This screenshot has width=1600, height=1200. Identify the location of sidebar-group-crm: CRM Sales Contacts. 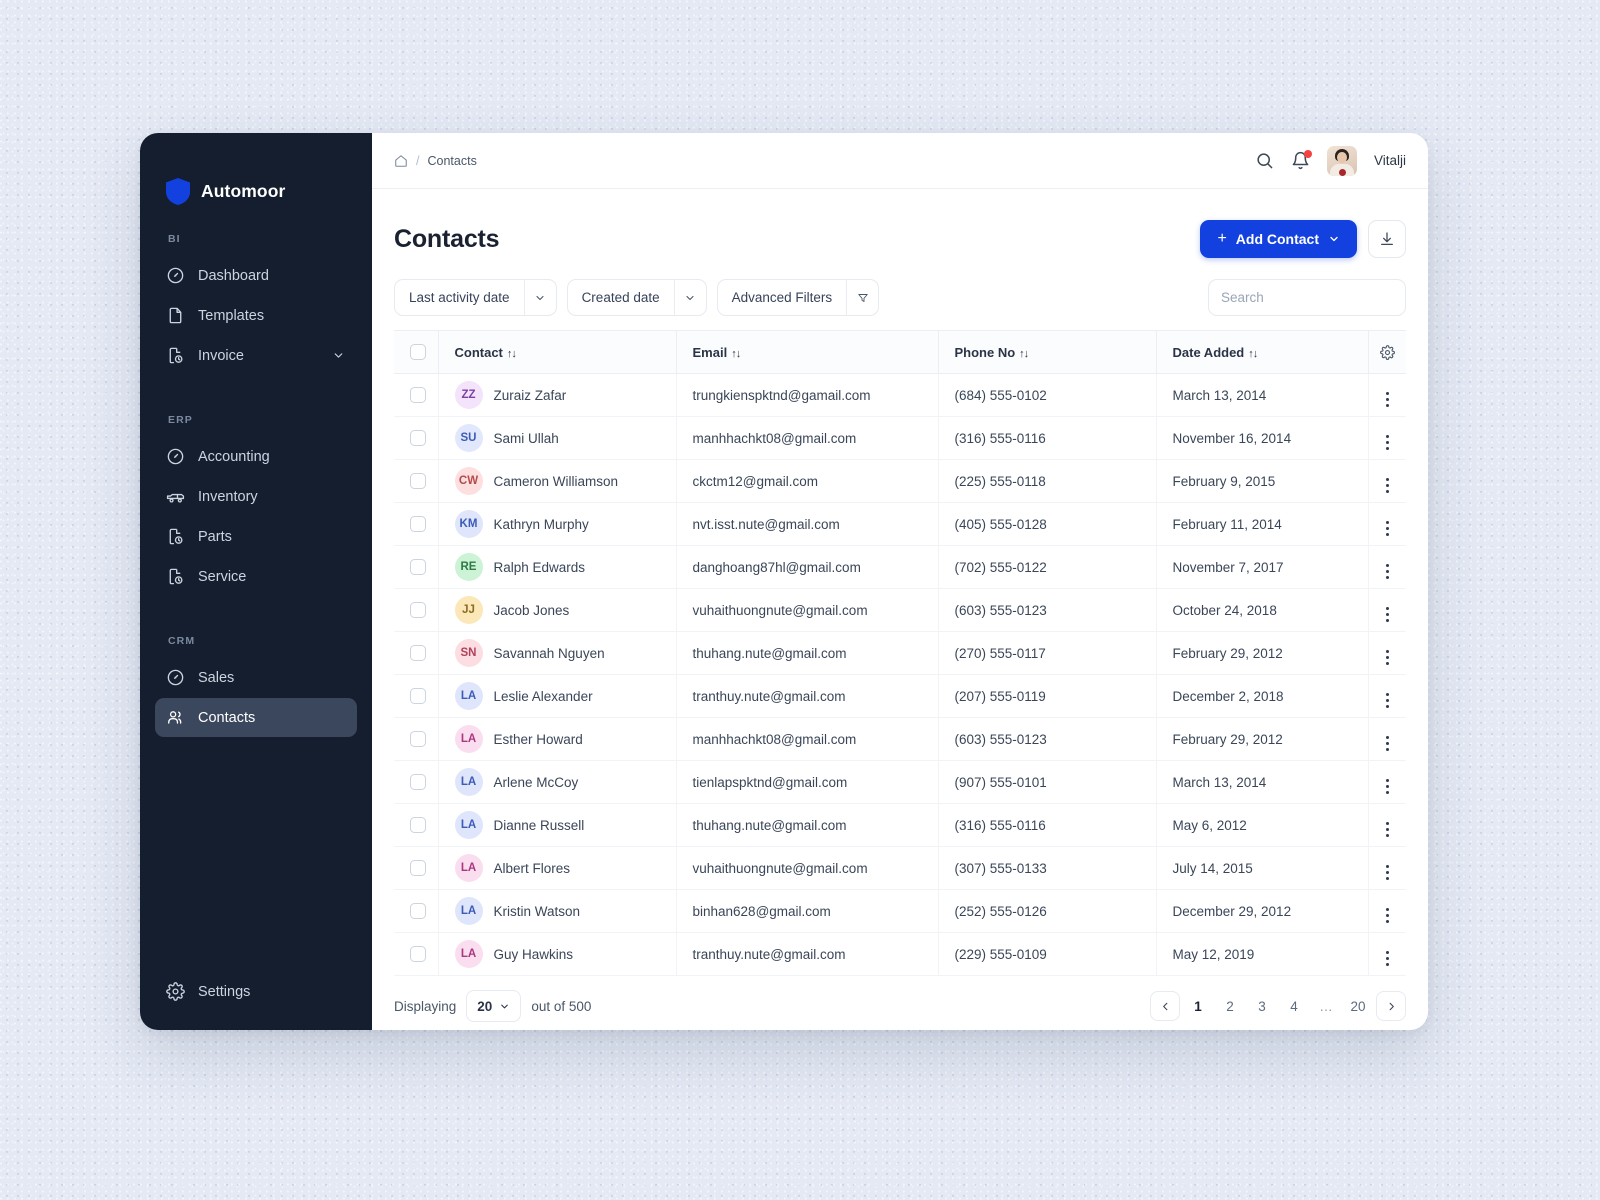
(256, 686).